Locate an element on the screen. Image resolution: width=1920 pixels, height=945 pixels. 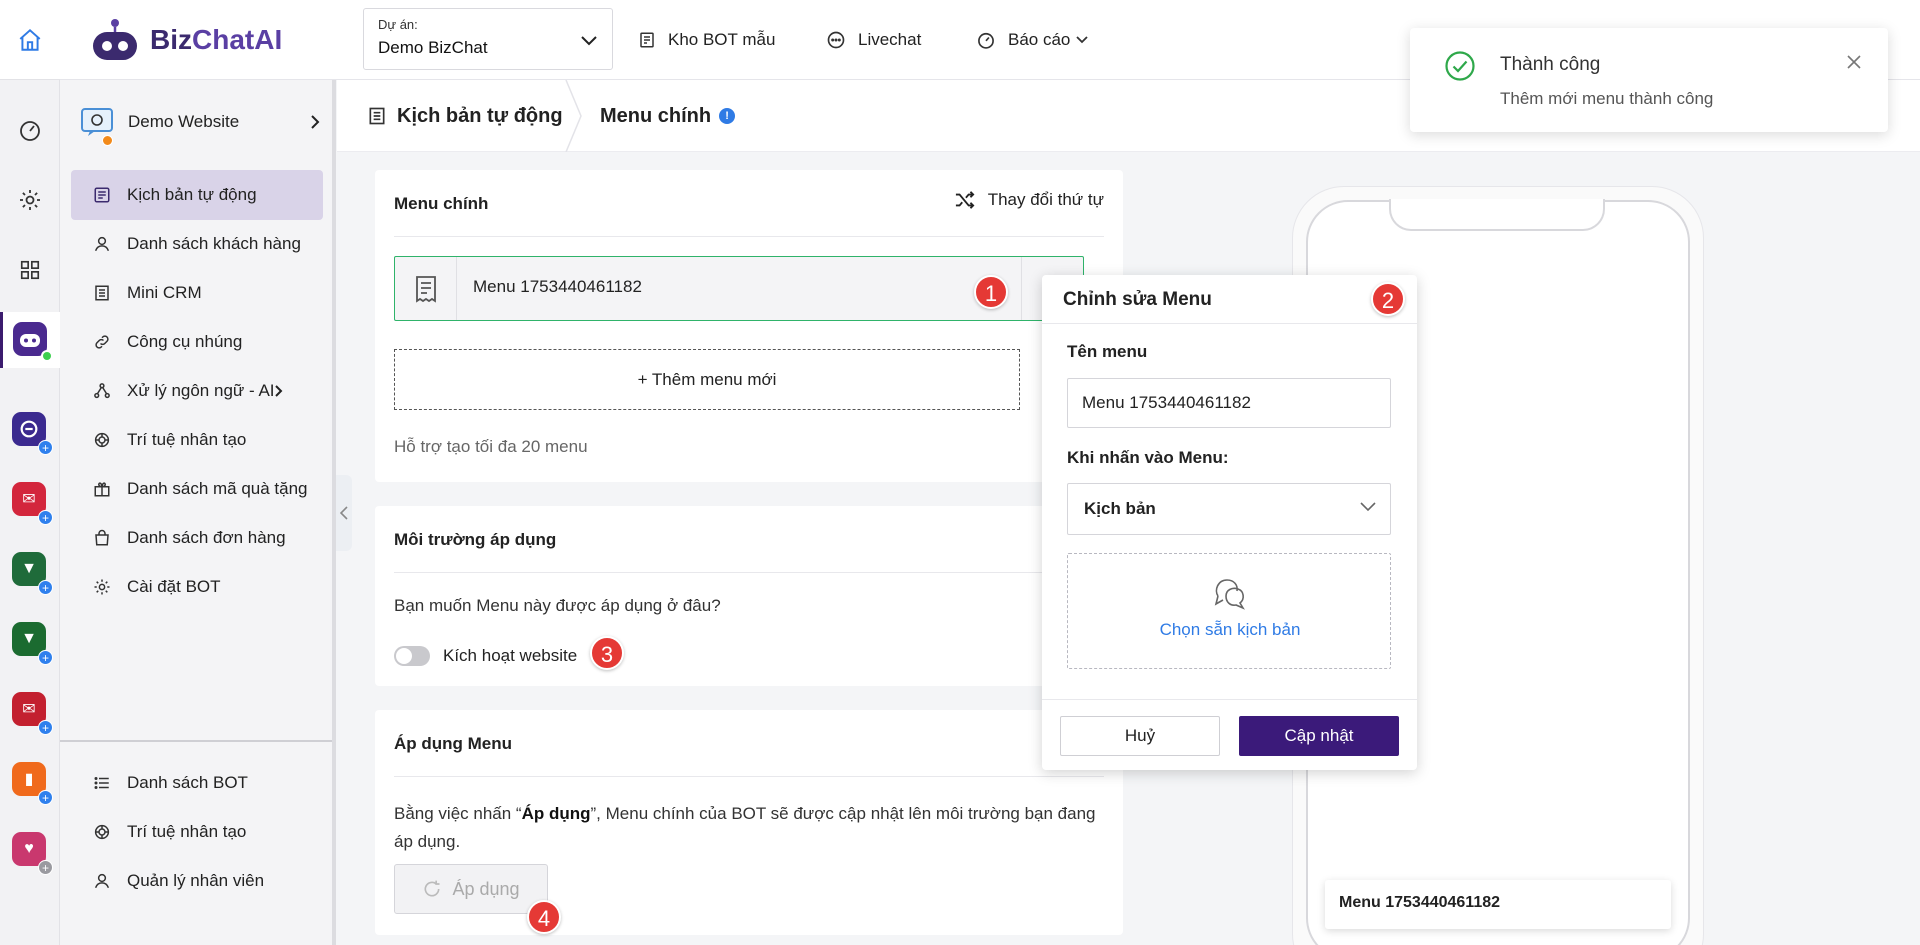
site-avatar is located at coordinates (97, 126).